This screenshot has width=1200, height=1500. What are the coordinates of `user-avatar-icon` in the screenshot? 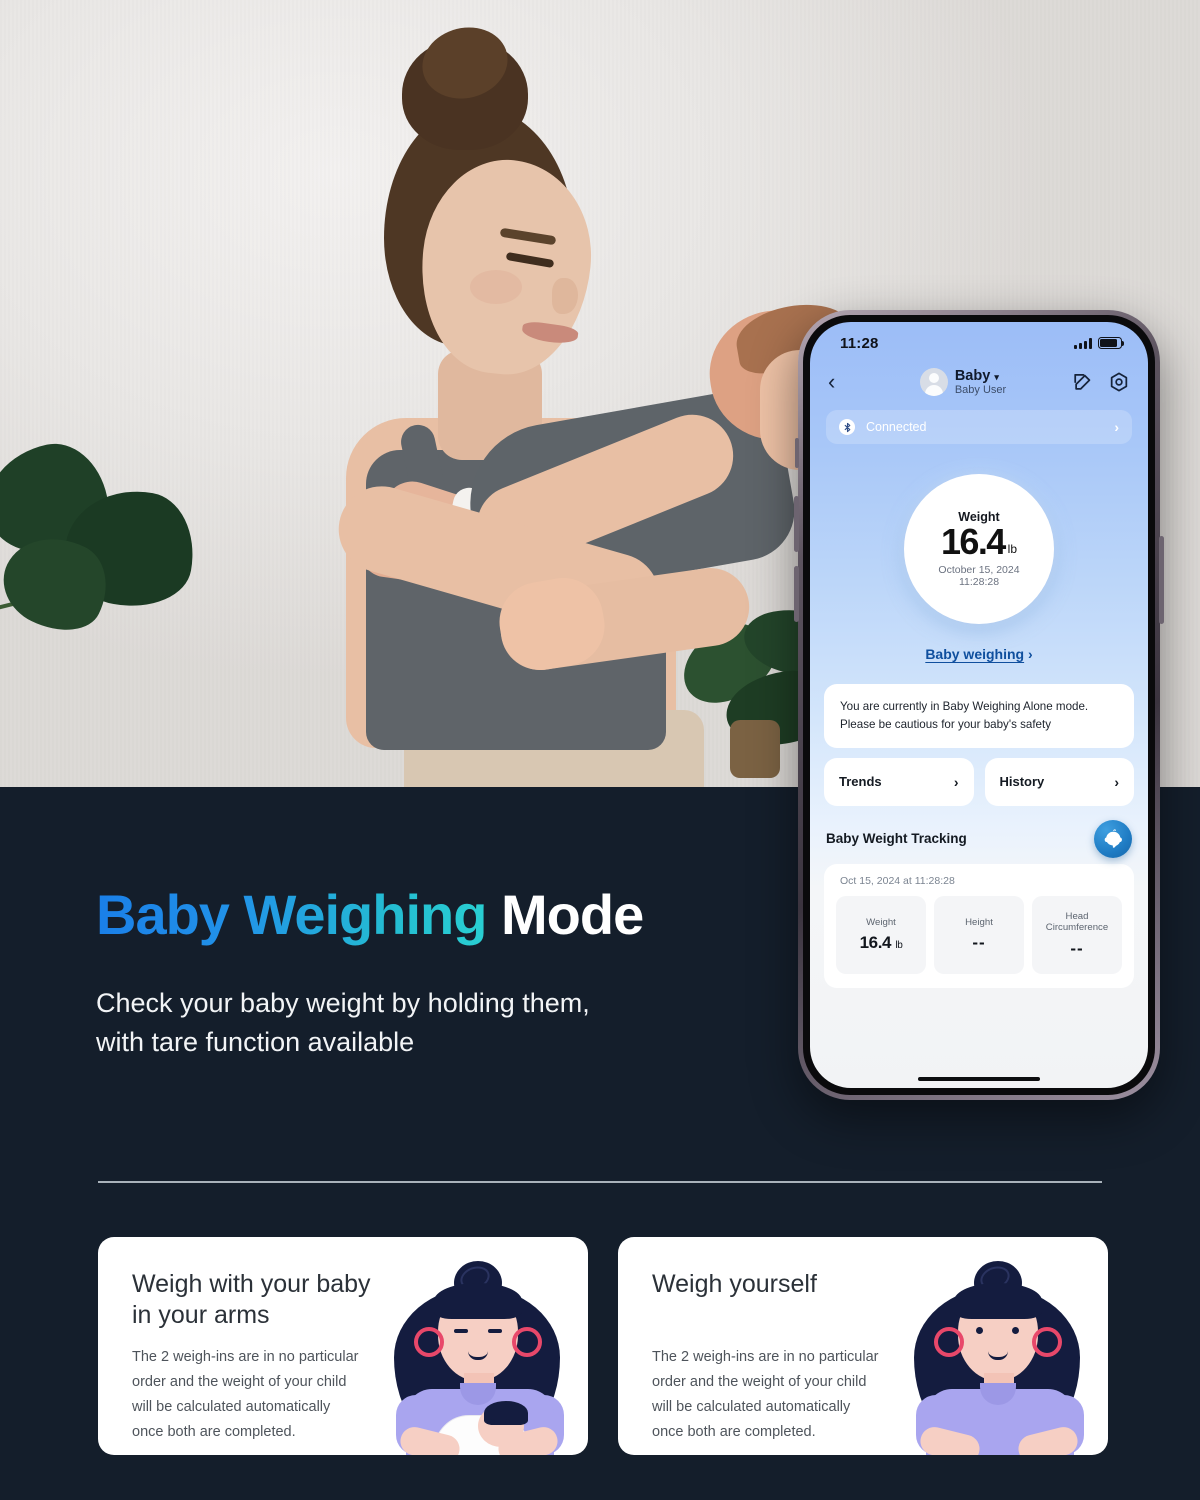 It's located at (933, 381).